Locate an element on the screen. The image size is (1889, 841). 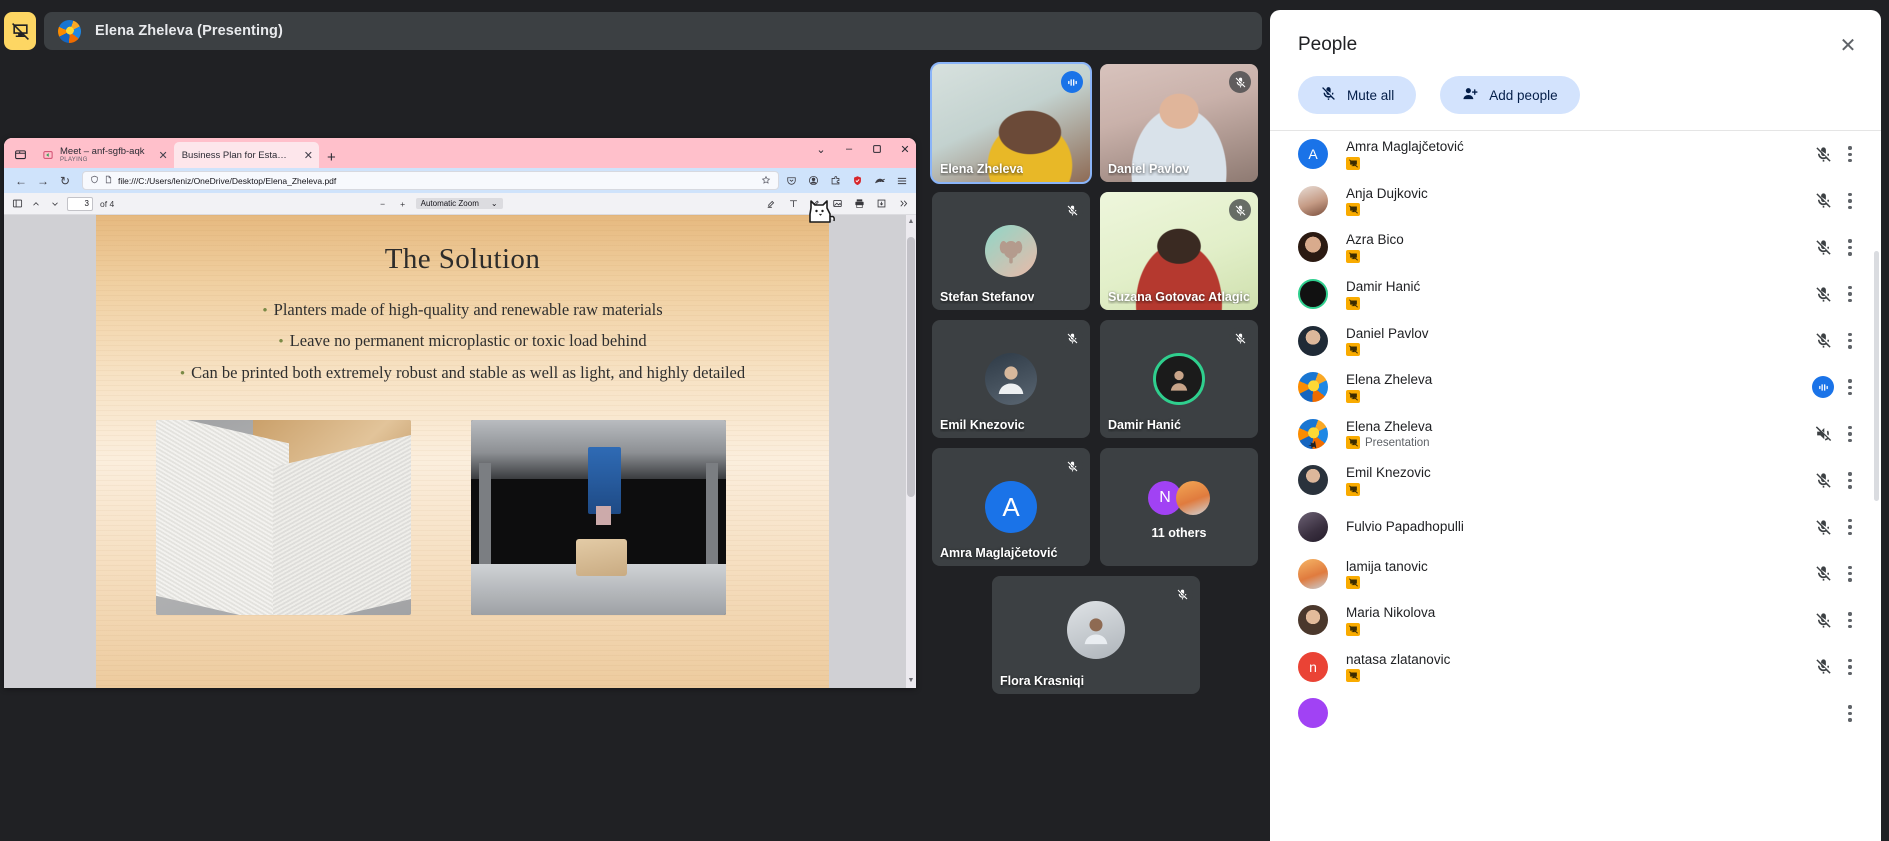
list-item: Damir Hanić is located at coordinates (1580, 294).